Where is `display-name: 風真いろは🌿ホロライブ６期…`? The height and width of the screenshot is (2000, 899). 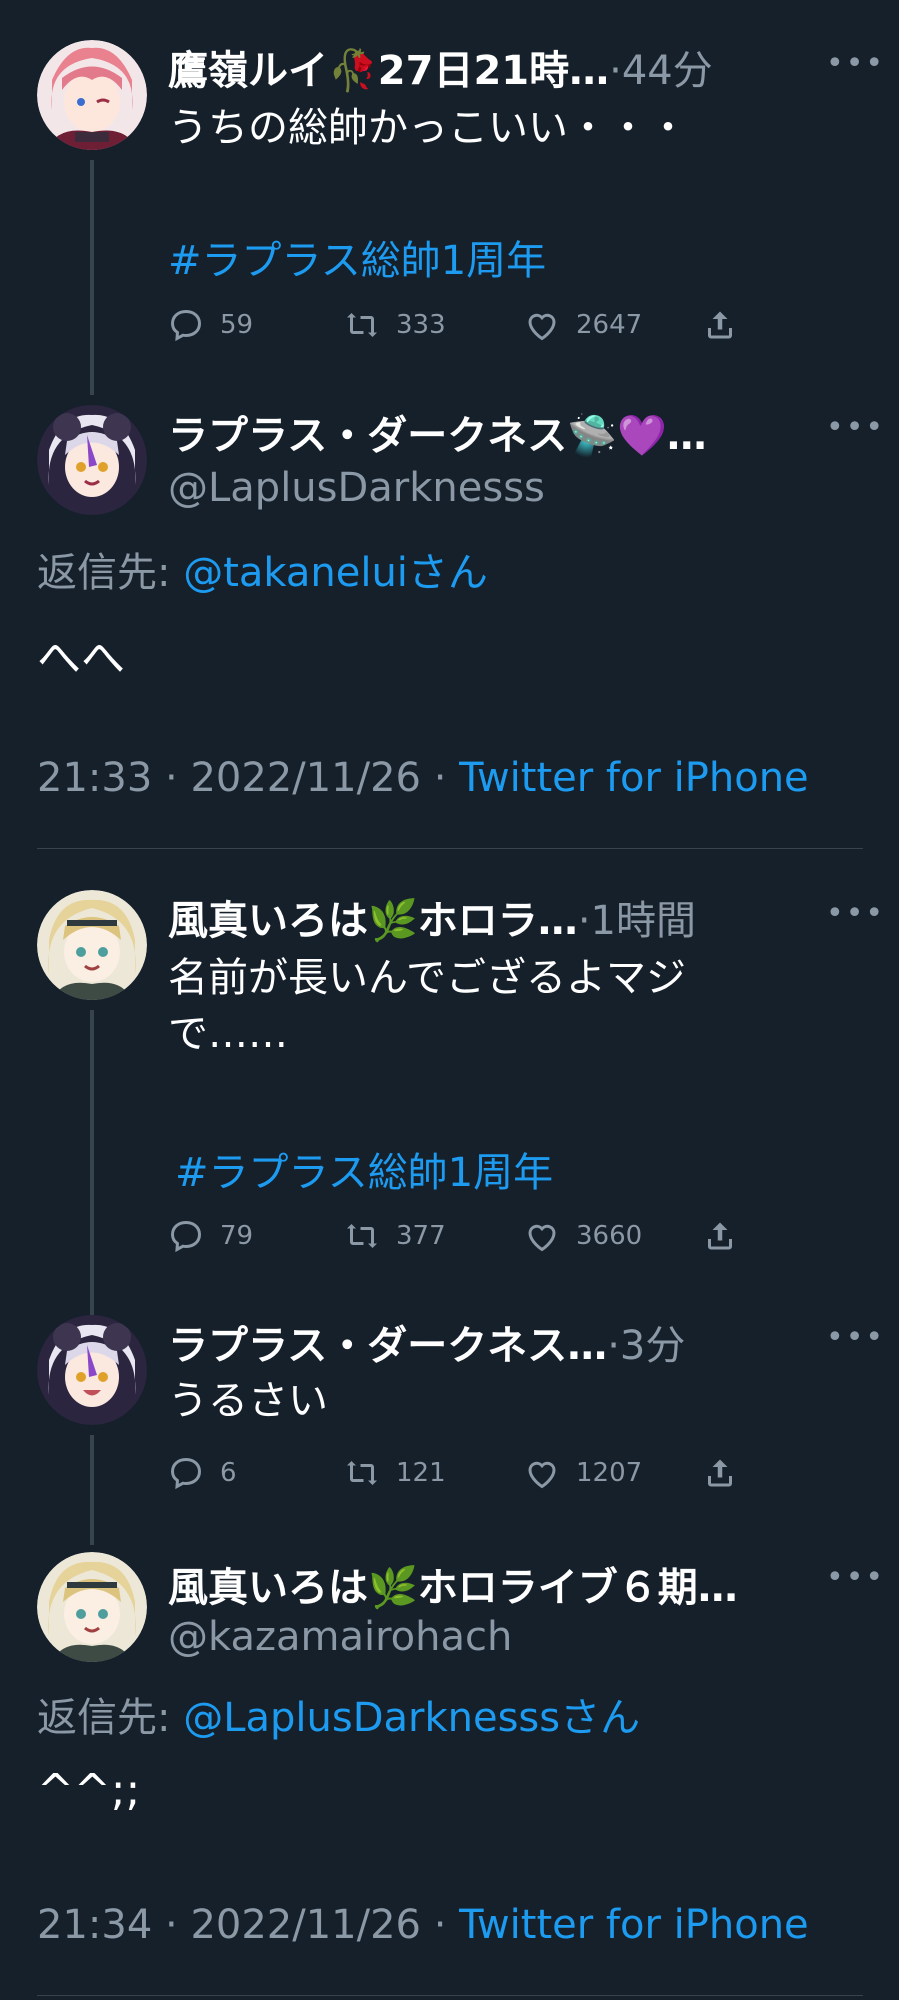 display-name: 風真いろは🌿ホロライブ６期… is located at coordinates (488, 1584).